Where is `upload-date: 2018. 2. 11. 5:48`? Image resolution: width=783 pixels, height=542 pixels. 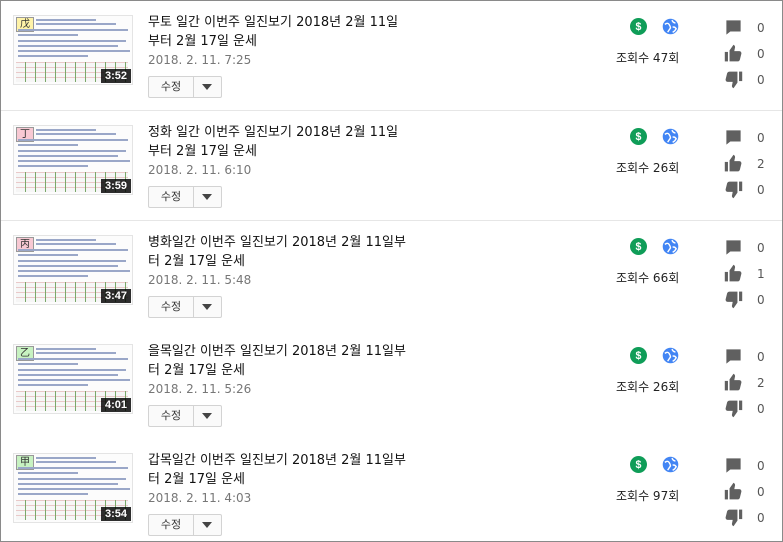
upload-date: 2018. 2. 11. 5:48 is located at coordinates (200, 280).